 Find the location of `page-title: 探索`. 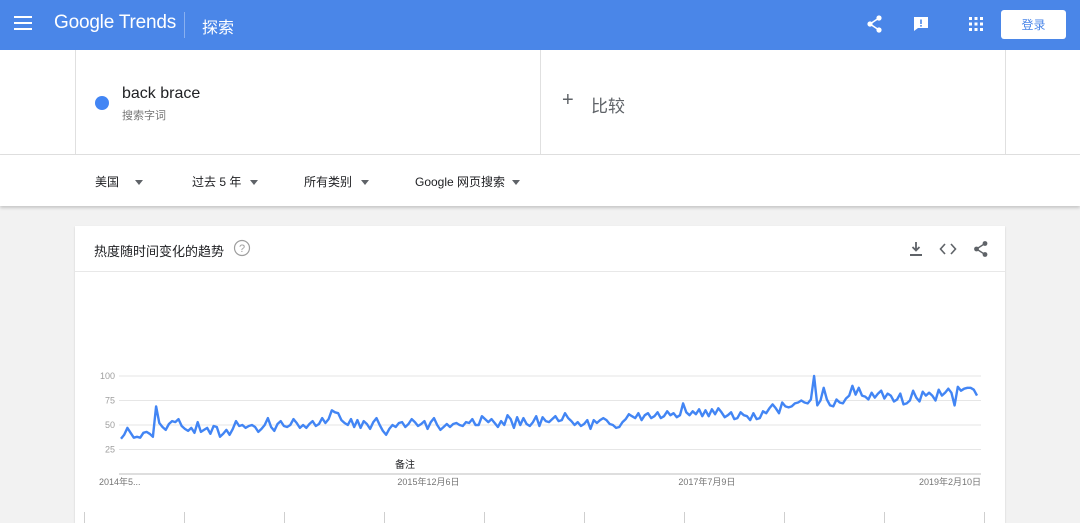

page-title: 探索 is located at coordinates (218, 28).